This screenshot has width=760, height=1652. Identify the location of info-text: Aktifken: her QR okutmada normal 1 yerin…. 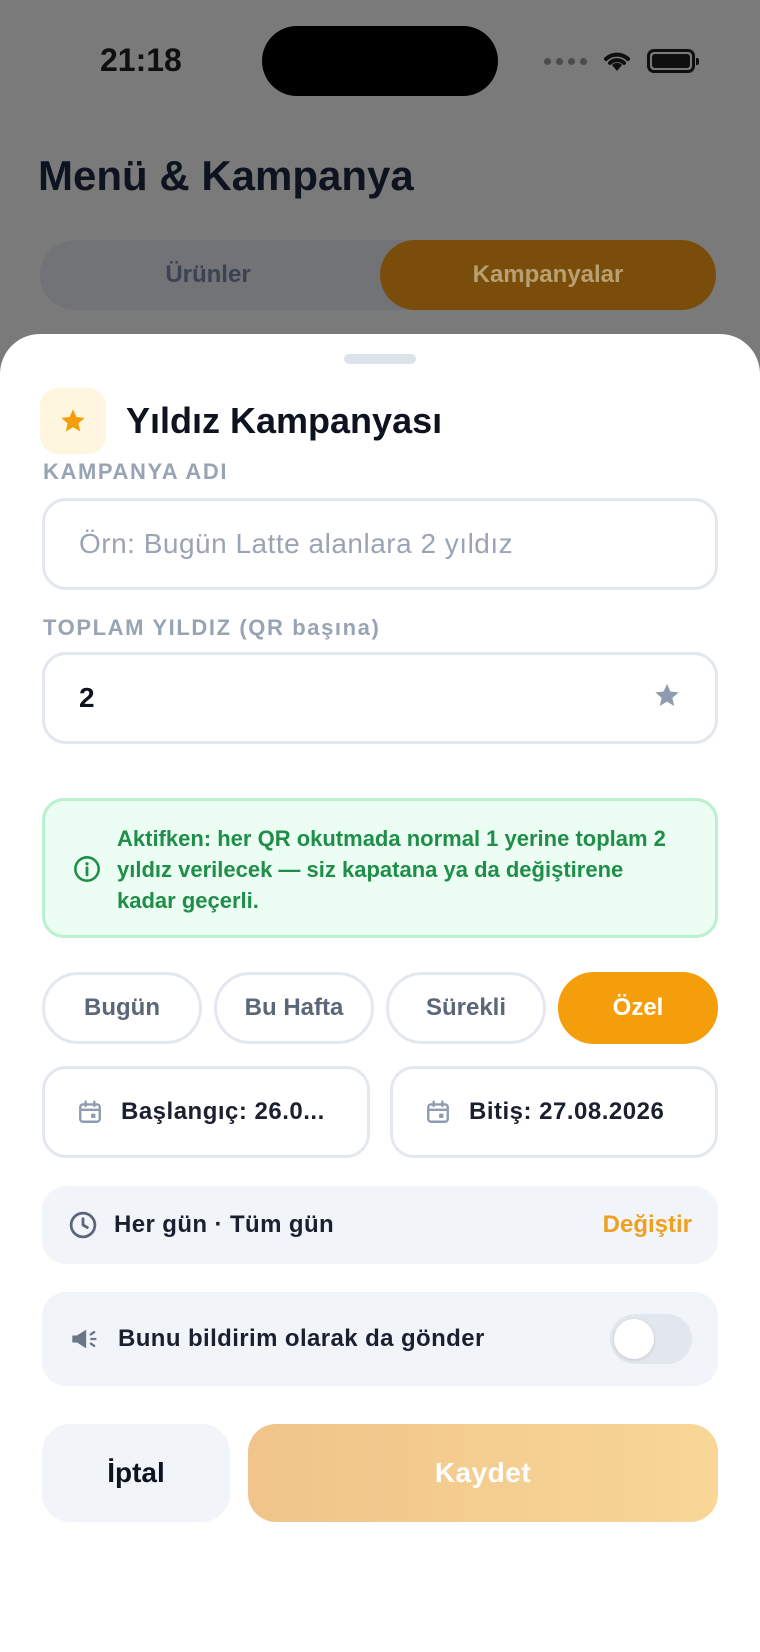
(391, 869).